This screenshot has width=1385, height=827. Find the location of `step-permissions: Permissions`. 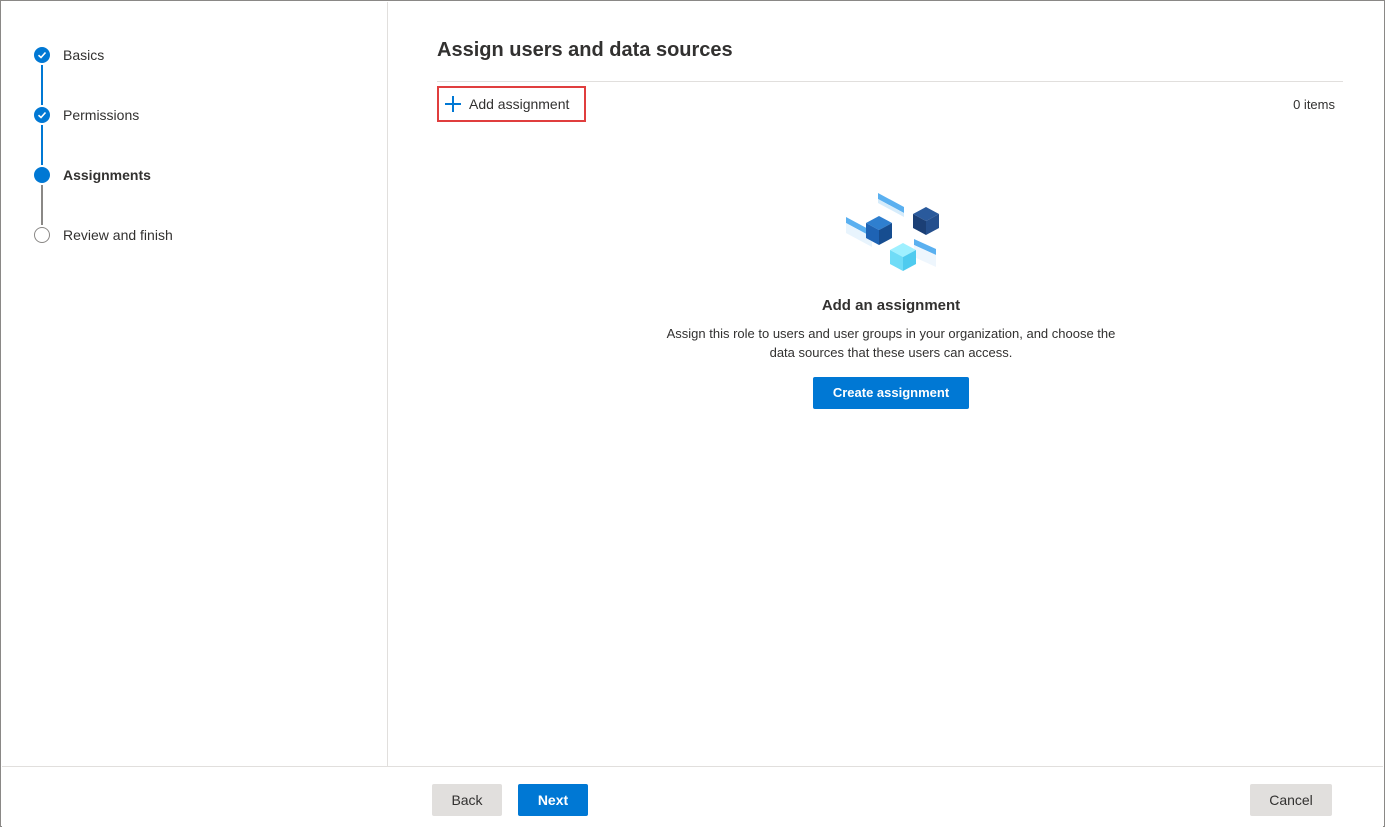

step-permissions: Permissions is located at coordinates (86, 115).